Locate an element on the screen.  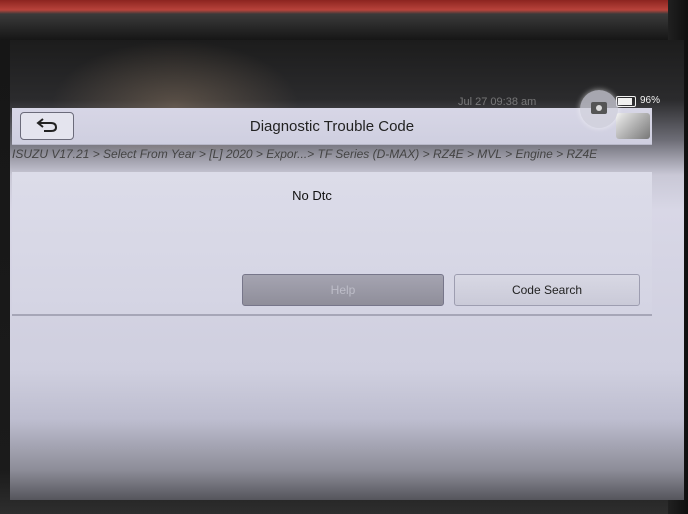
code-search-button: Code Search is located at coordinates (547, 290).